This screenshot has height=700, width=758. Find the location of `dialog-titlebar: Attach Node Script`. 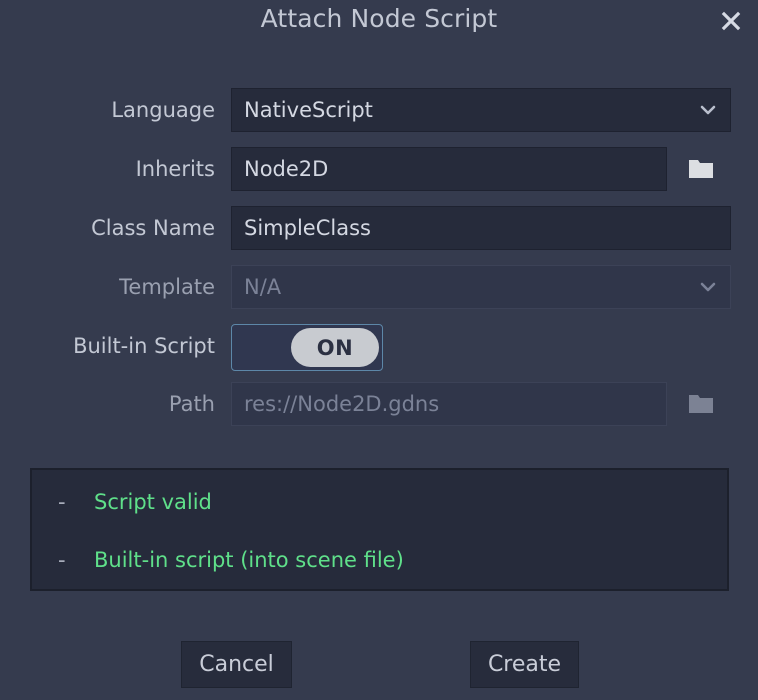

dialog-titlebar: Attach Node Script is located at coordinates (379, 23).